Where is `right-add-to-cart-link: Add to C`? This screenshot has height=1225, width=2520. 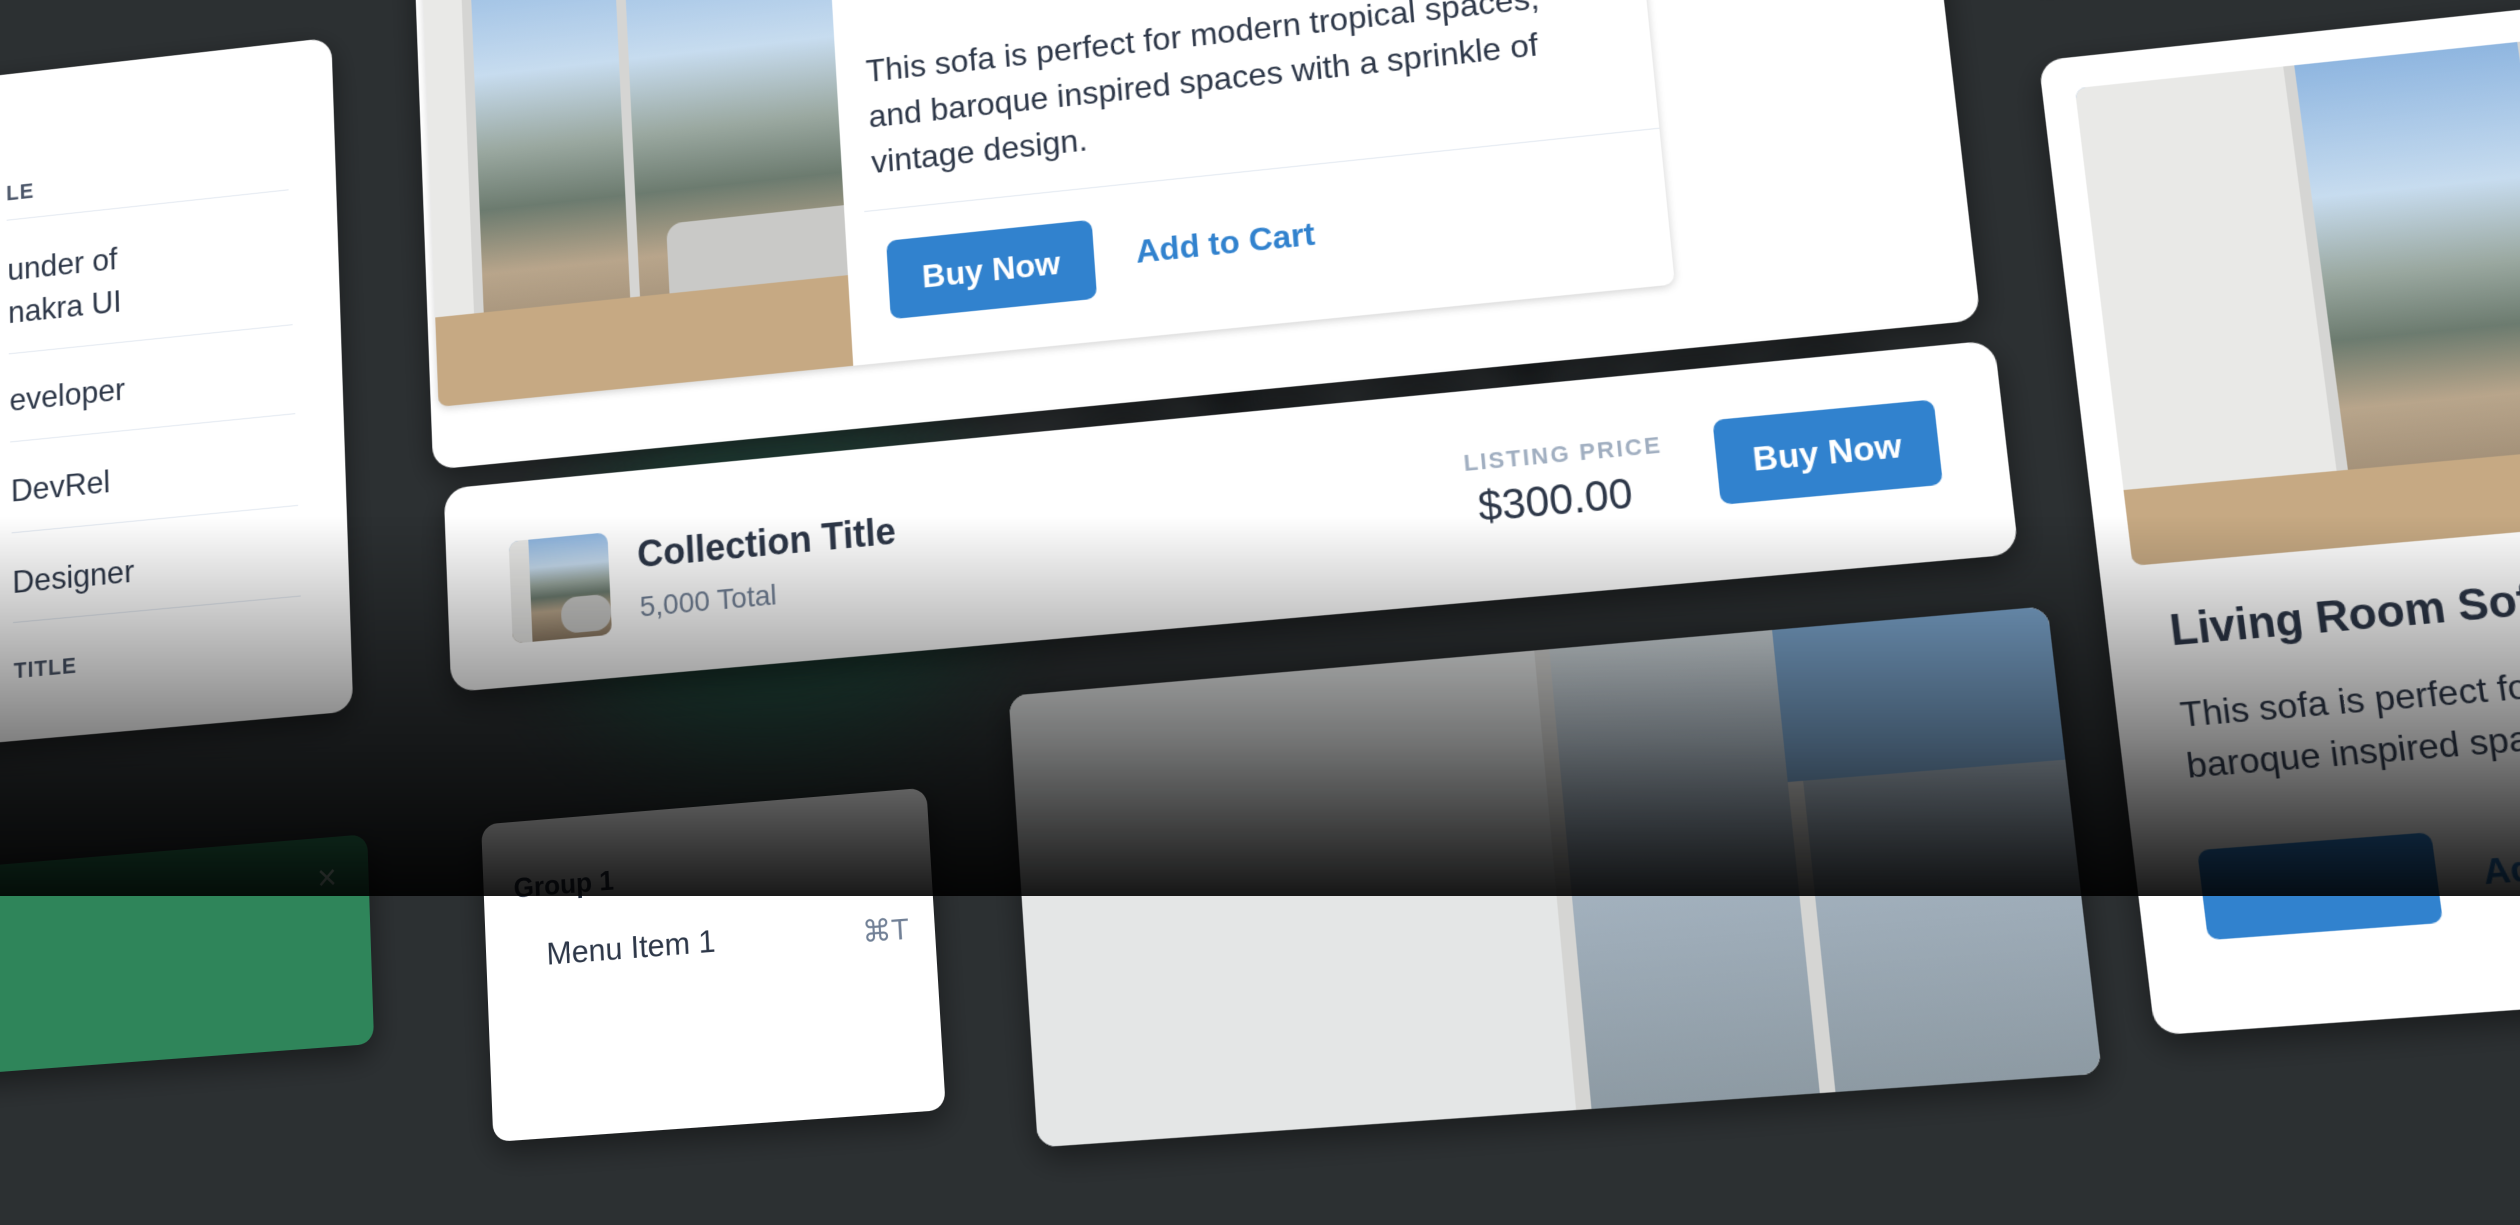
right-add-to-cart-link: Add to C is located at coordinates (2500, 866).